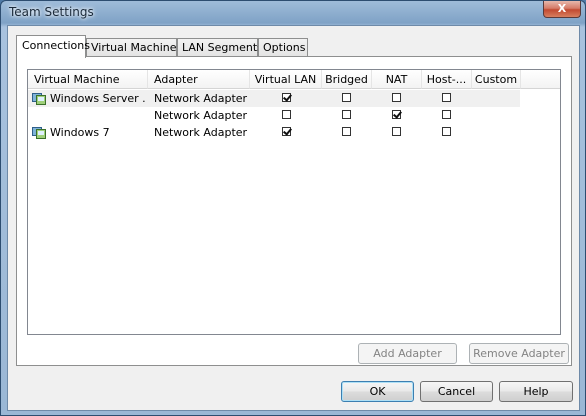 Image resolution: width=586 pixels, height=416 pixels. I want to click on ok-button: OK, so click(377, 391).